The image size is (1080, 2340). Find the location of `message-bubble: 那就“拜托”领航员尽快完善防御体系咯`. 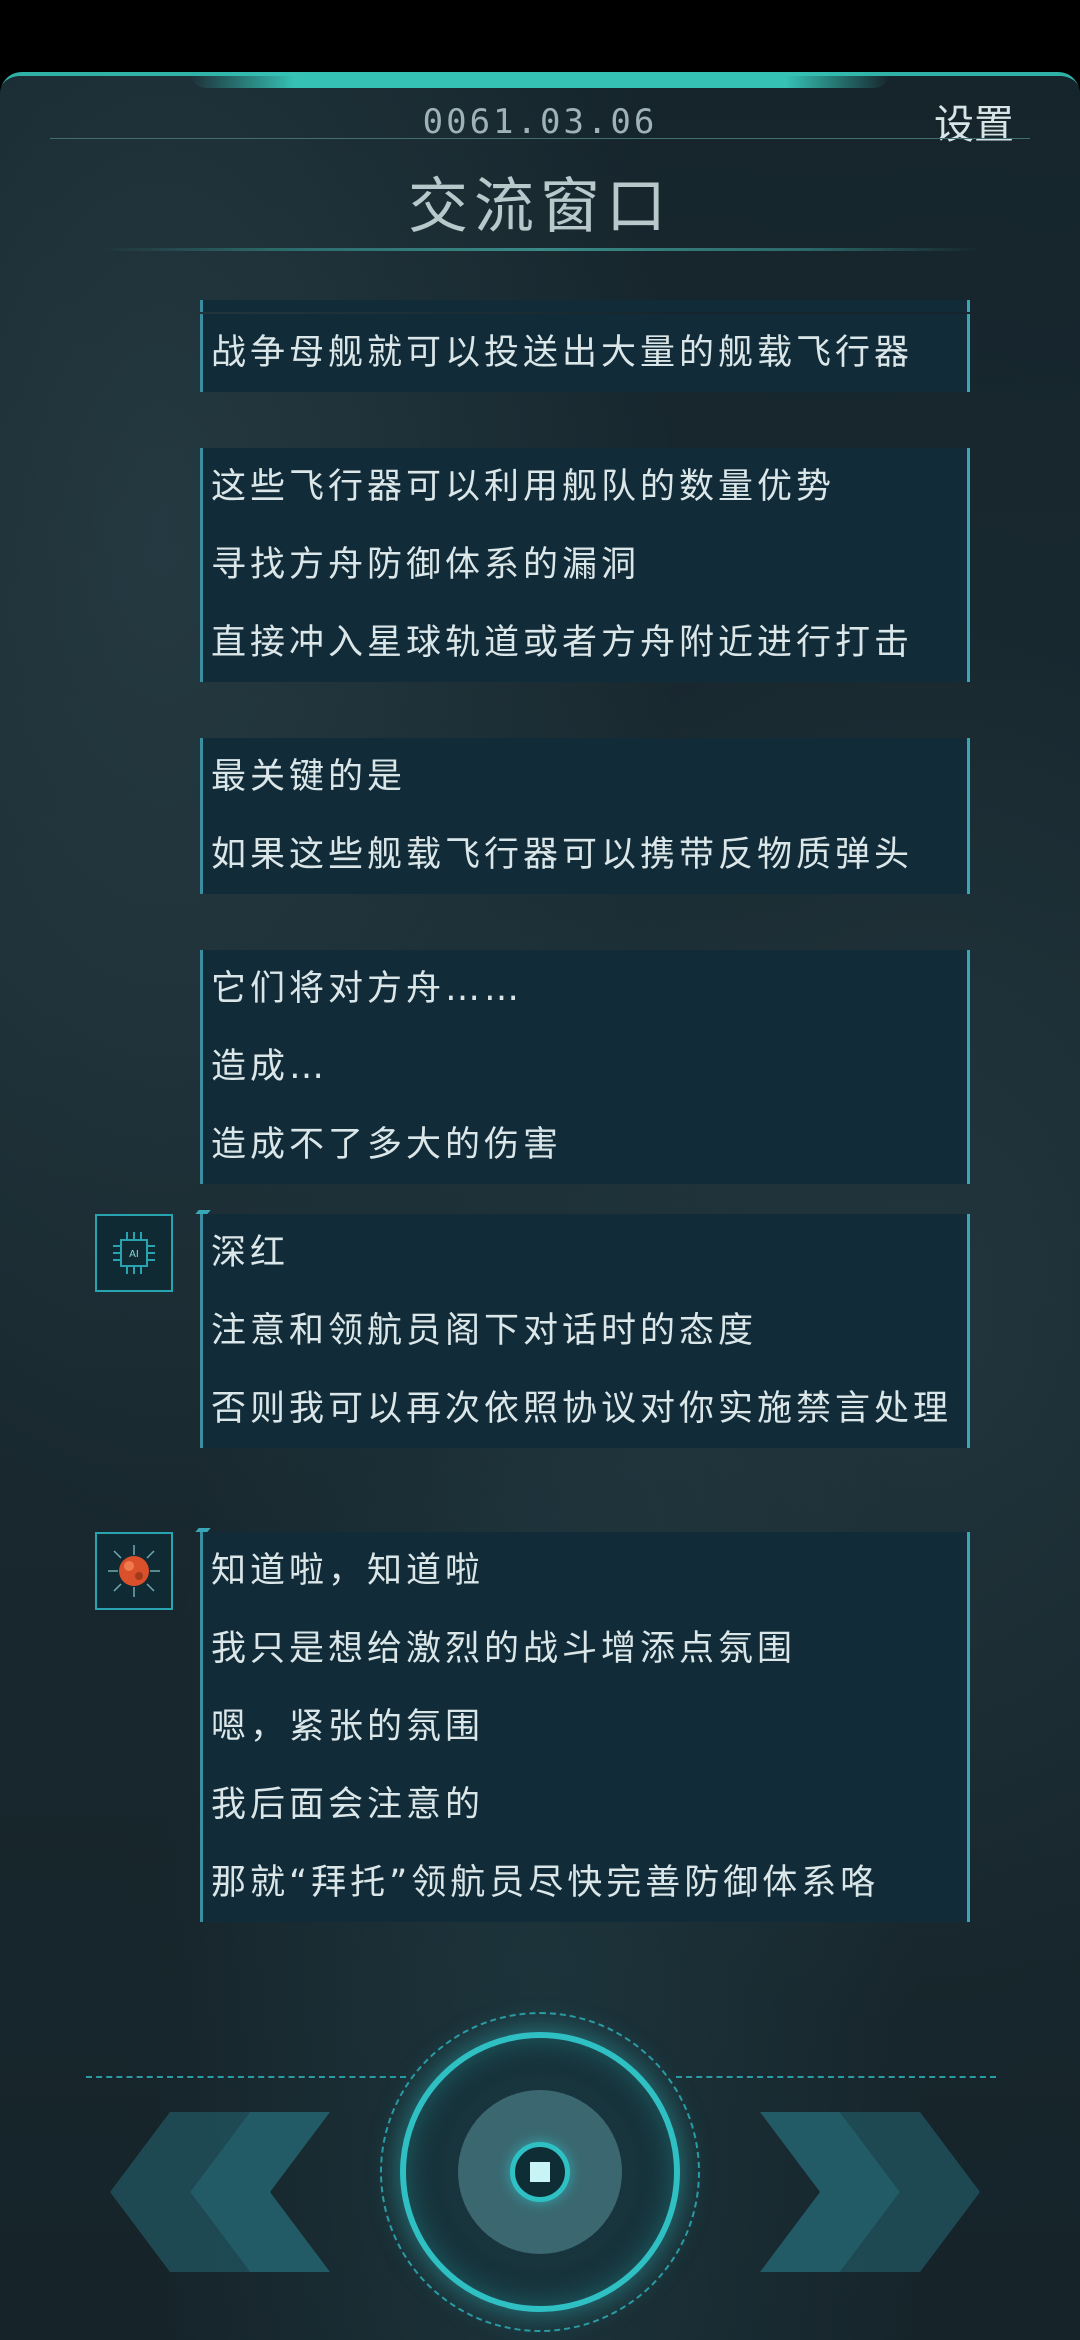

message-bubble: 那就“拜托”领航员尽快完善防御体系咯 is located at coordinates (585, 1883).